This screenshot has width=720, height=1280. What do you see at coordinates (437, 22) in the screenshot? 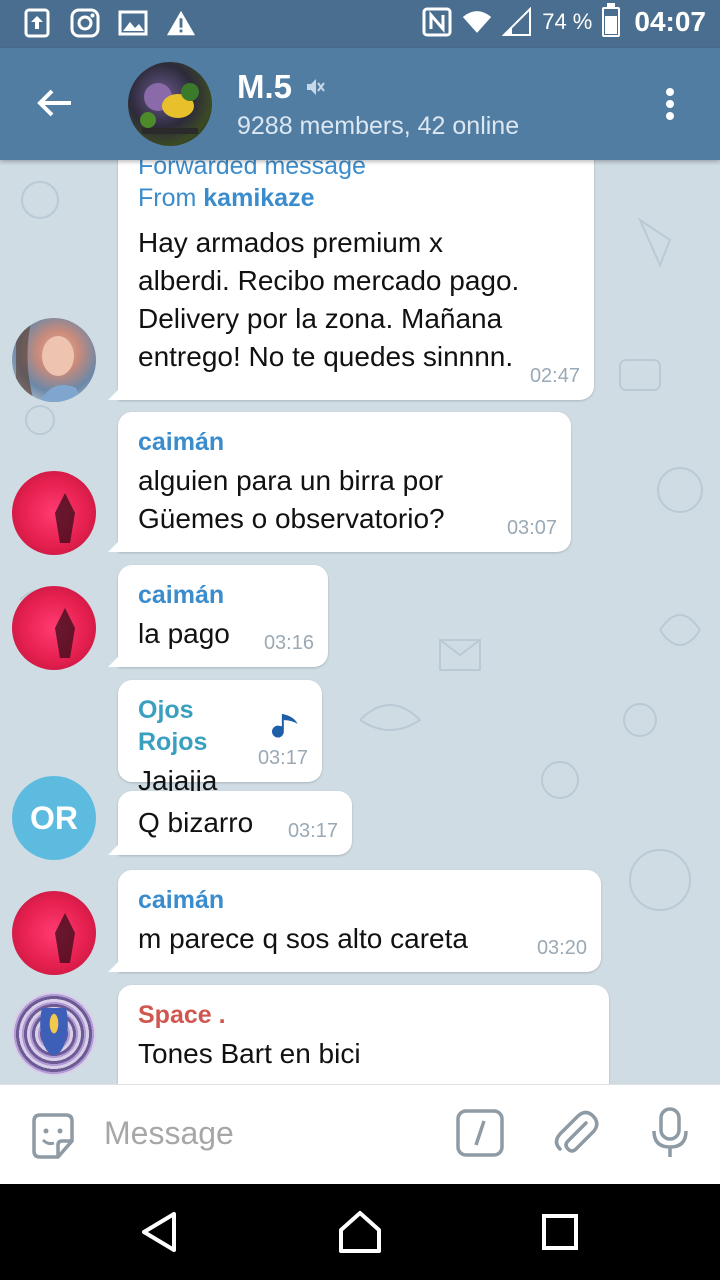
I see `nfc-icon` at bounding box center [437, 22].